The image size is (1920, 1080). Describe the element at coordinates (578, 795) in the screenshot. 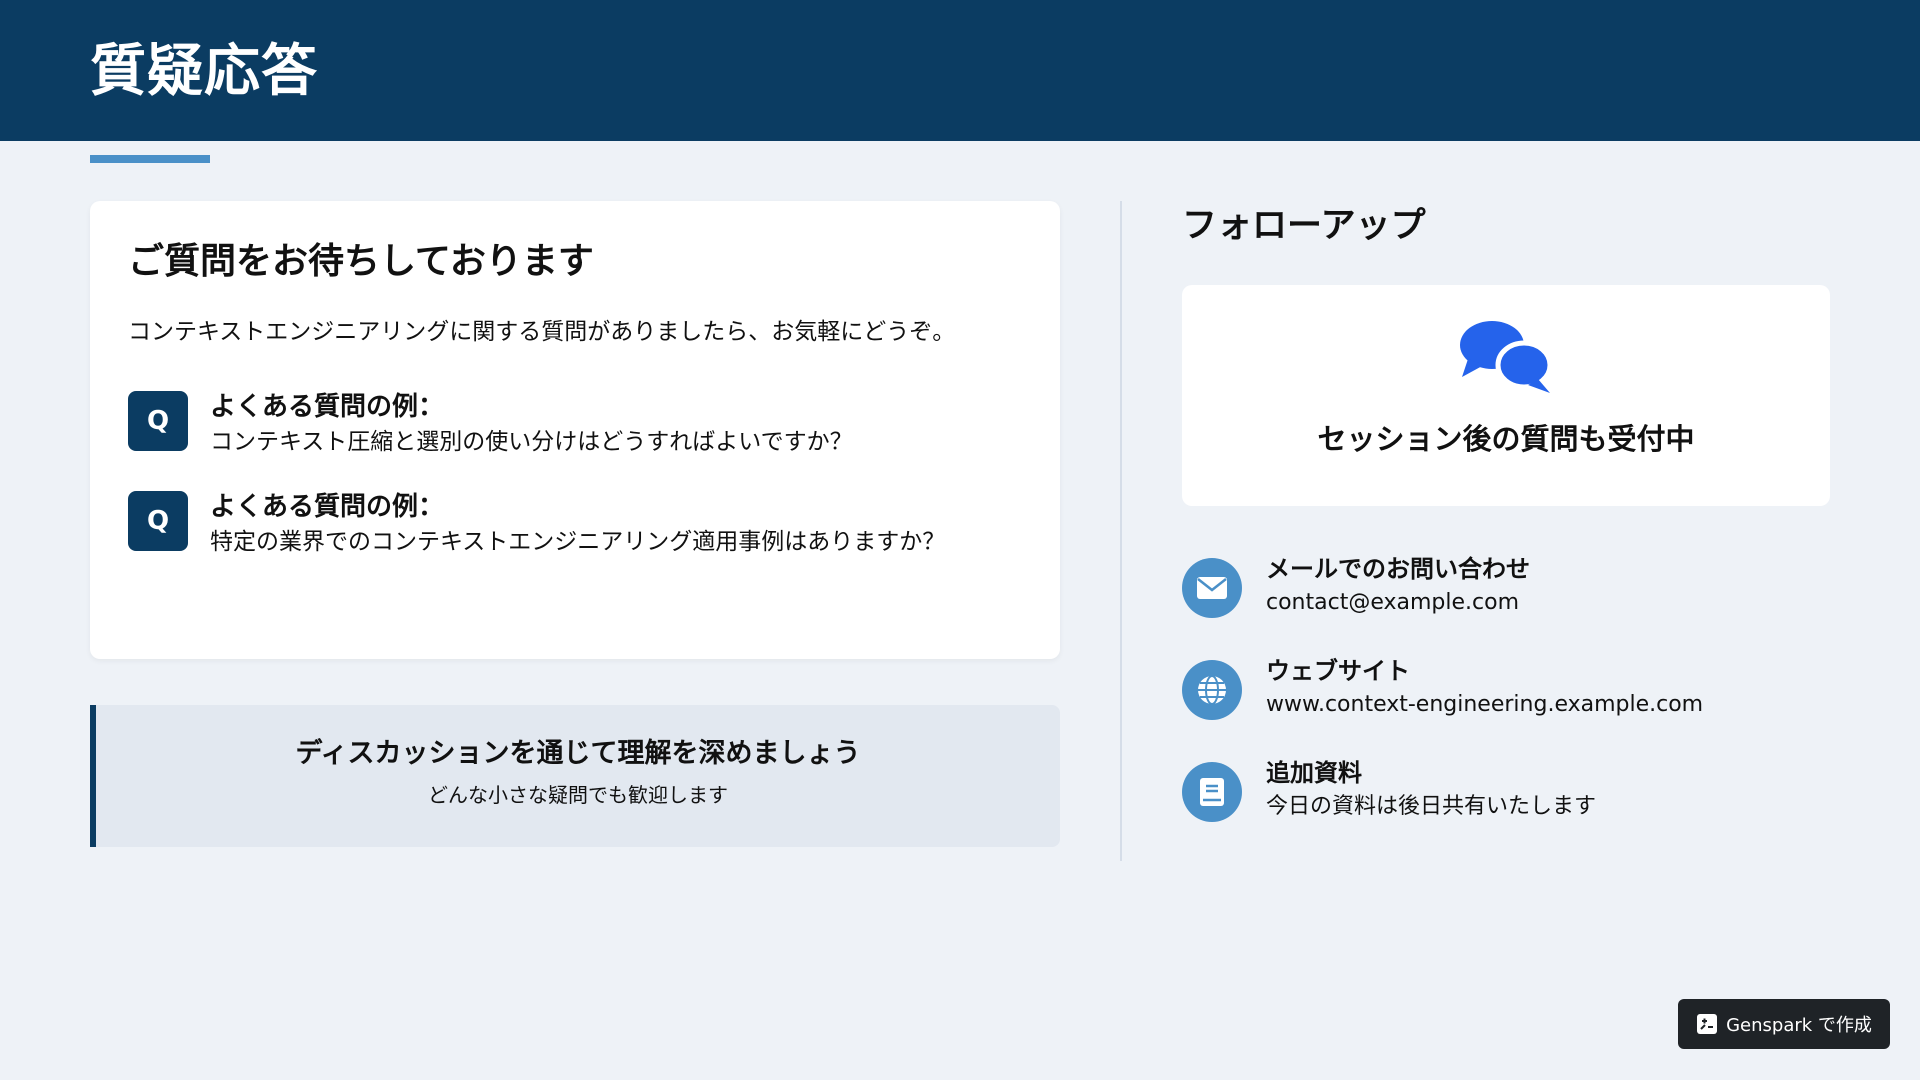

I see `discussion-subtitle: どんな小さな疑問でも歓迎します` at that location.